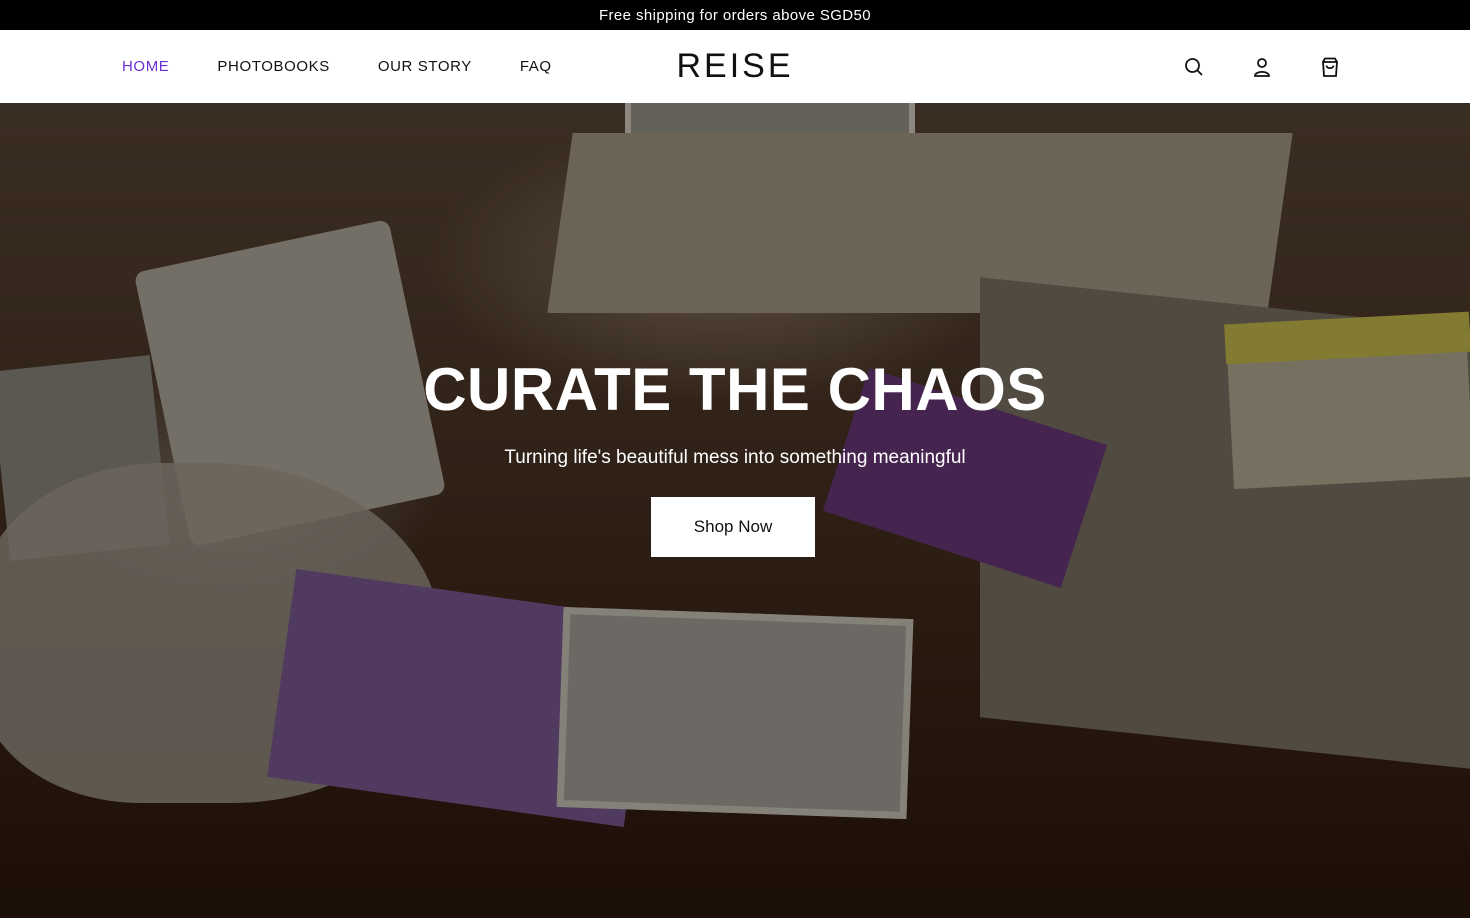  What do you see at coordinates (735, 389) in the screenshot?
I see `hero-title: CURATE THE CHAOS` at bounding box center [735, 389].